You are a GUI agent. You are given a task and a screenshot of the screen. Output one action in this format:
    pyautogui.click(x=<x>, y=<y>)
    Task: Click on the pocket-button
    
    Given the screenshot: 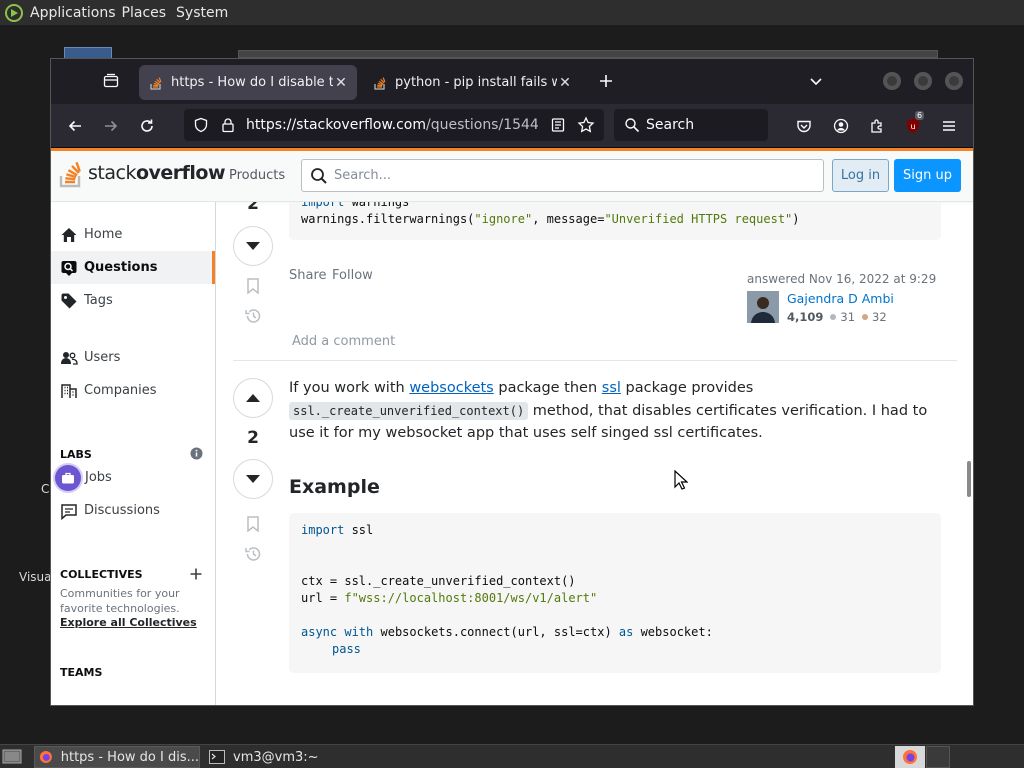 What is the action you would take?
    pyautogui.click(x=804, y=126)
    